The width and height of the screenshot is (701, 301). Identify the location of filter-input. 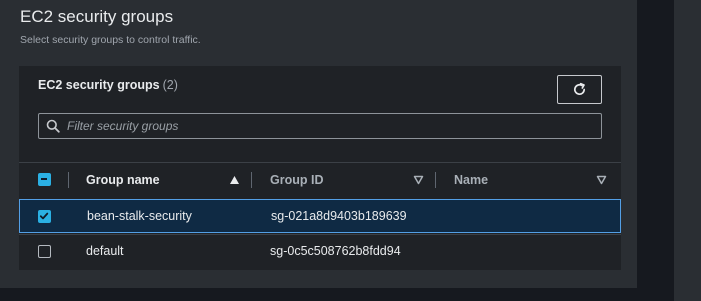
(334, 126).